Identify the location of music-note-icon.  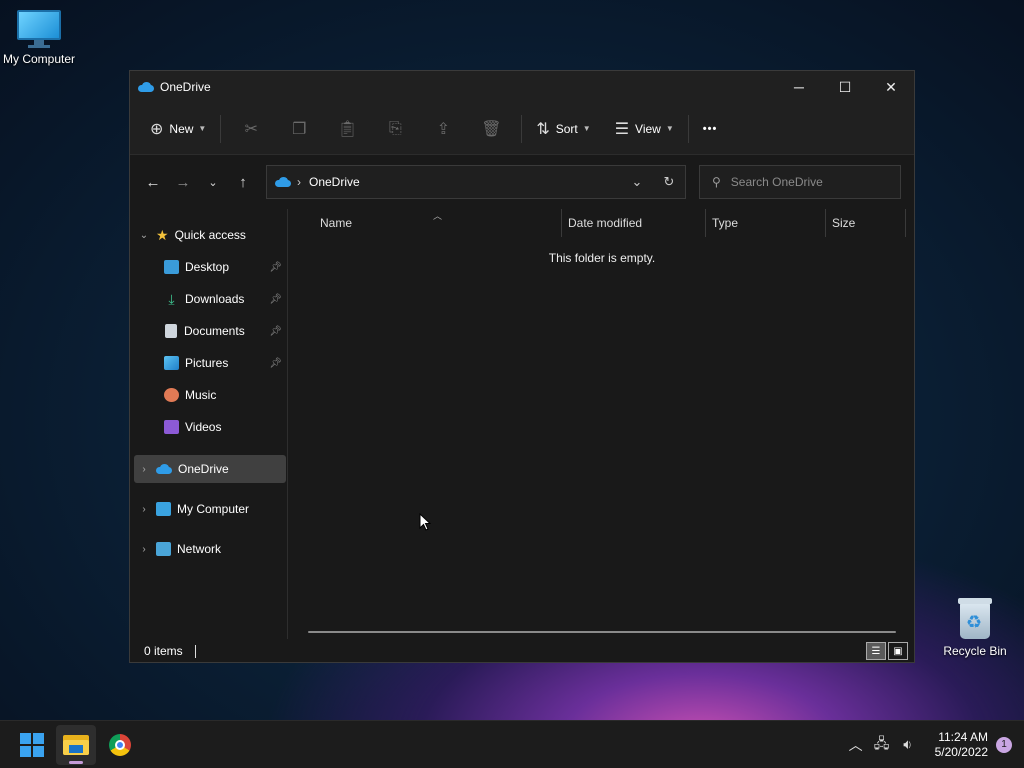
(171, 395).